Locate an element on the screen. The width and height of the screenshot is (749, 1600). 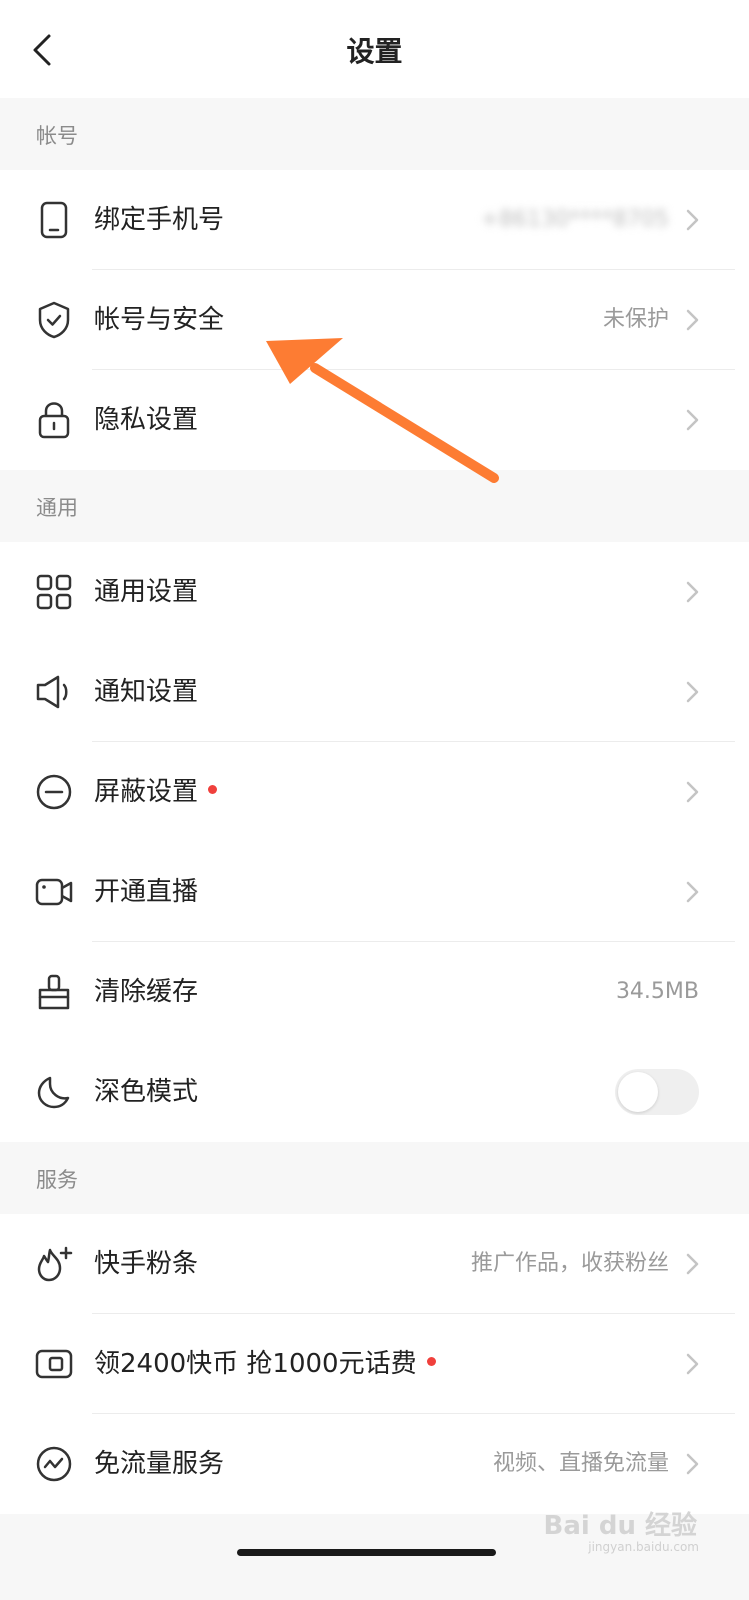
row-privacy: 隐私设置 is located at coordinates (374, 420).